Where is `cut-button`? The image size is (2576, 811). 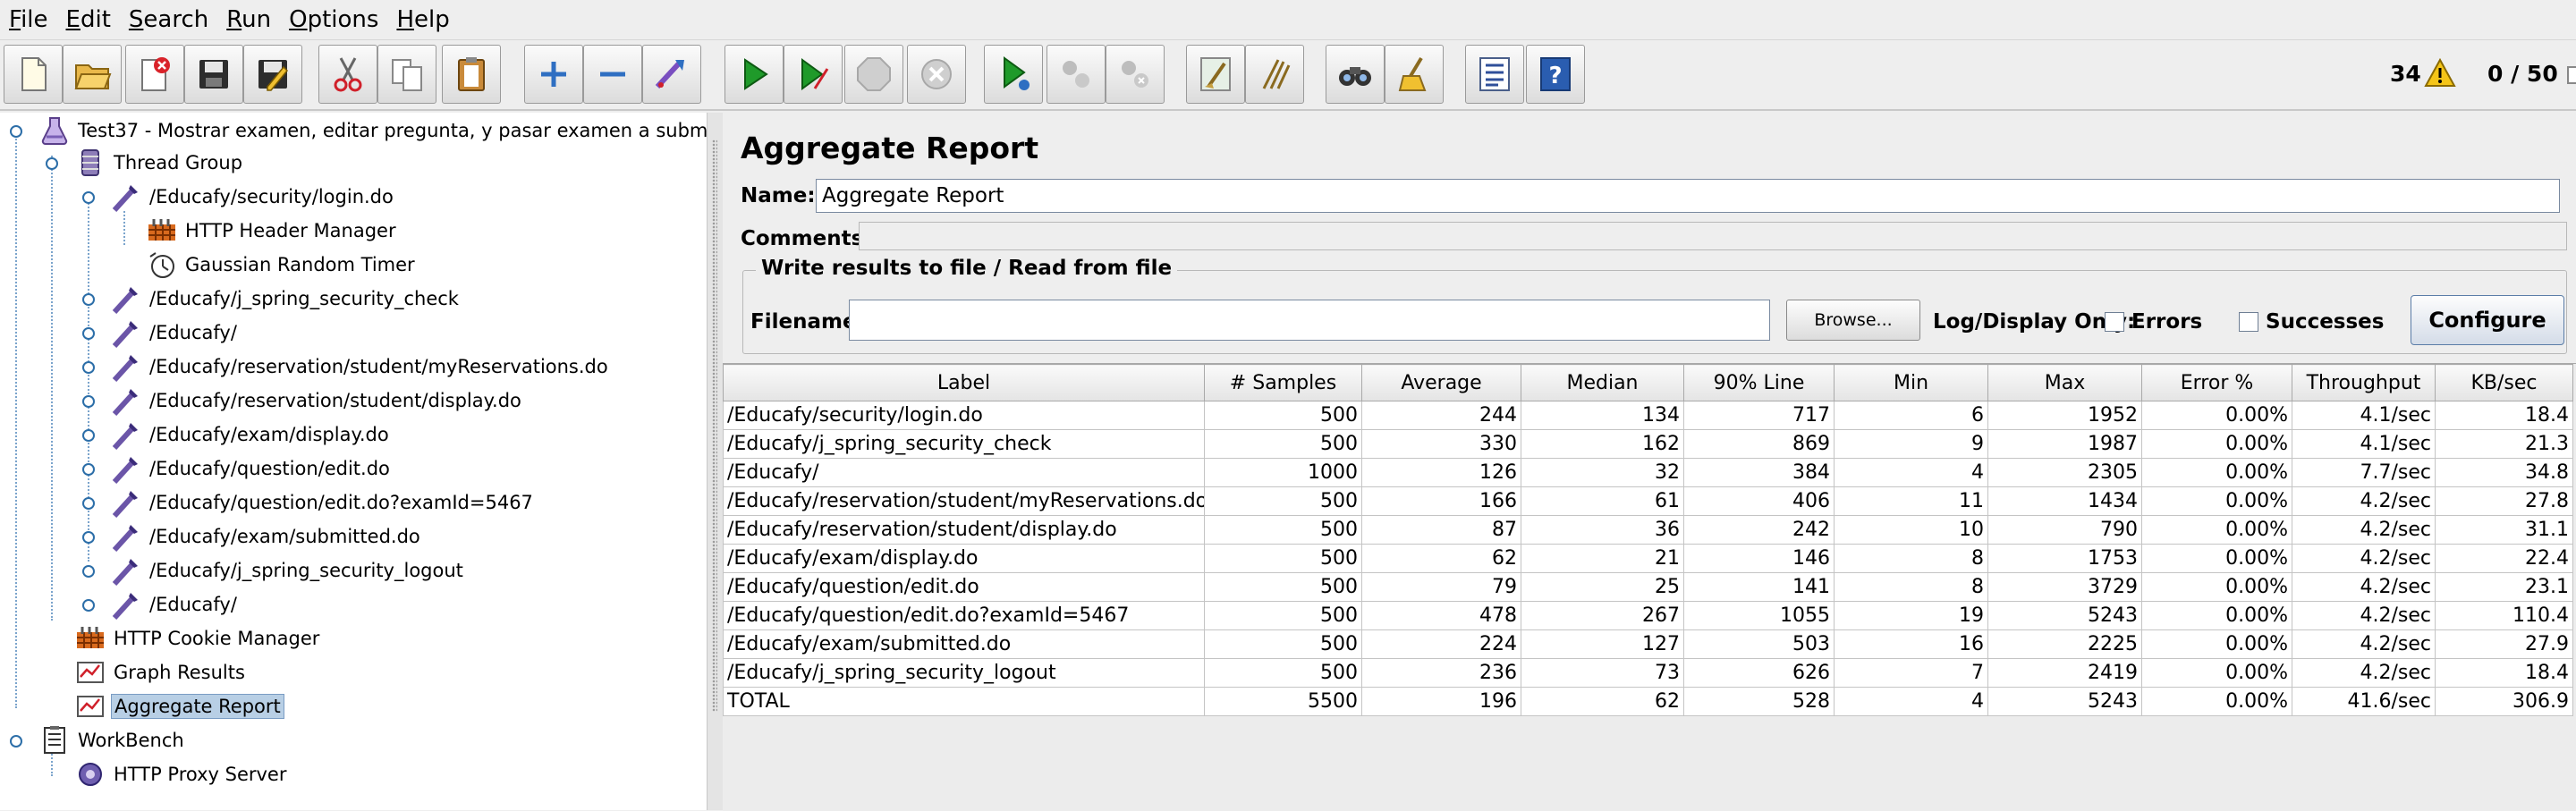
cut-button is located at coordinates (347, 75).